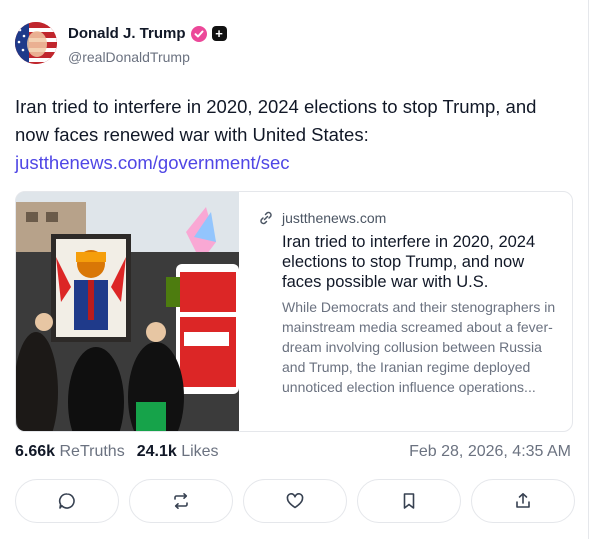 The width and height of the screenshot is (609, 539). Describe the element at coordinates (36, 43) in the screenshot. I see `avatar` at that location.